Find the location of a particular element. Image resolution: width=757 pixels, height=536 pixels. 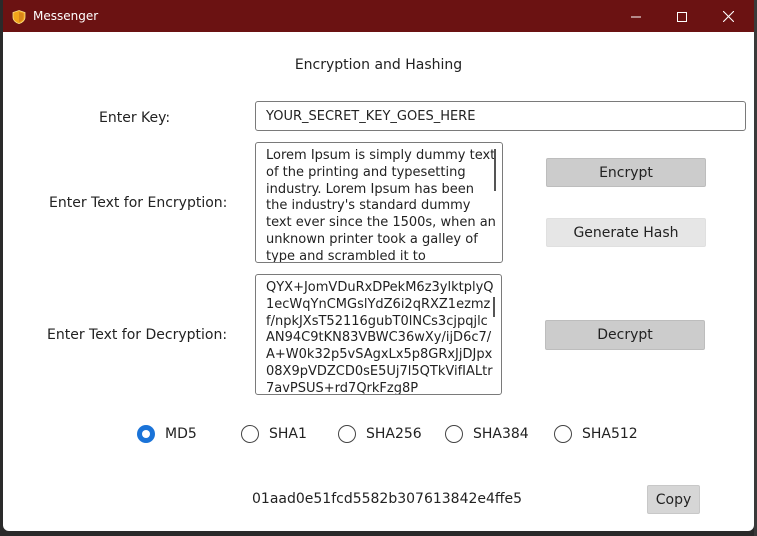

radio-label: SHA384 is located at coordinates (501, 434).